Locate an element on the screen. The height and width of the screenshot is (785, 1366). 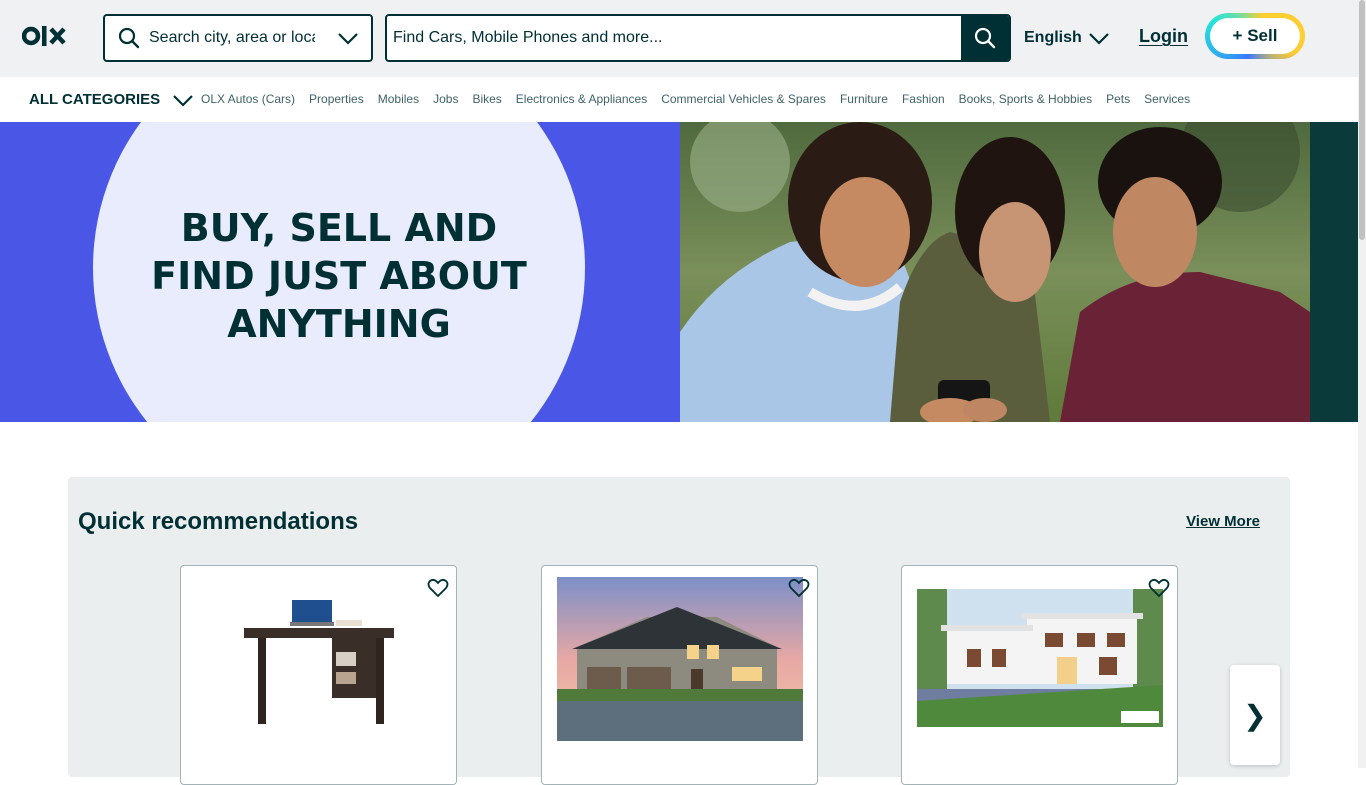
page-scrollbar is located at coordinates (1362, 384).